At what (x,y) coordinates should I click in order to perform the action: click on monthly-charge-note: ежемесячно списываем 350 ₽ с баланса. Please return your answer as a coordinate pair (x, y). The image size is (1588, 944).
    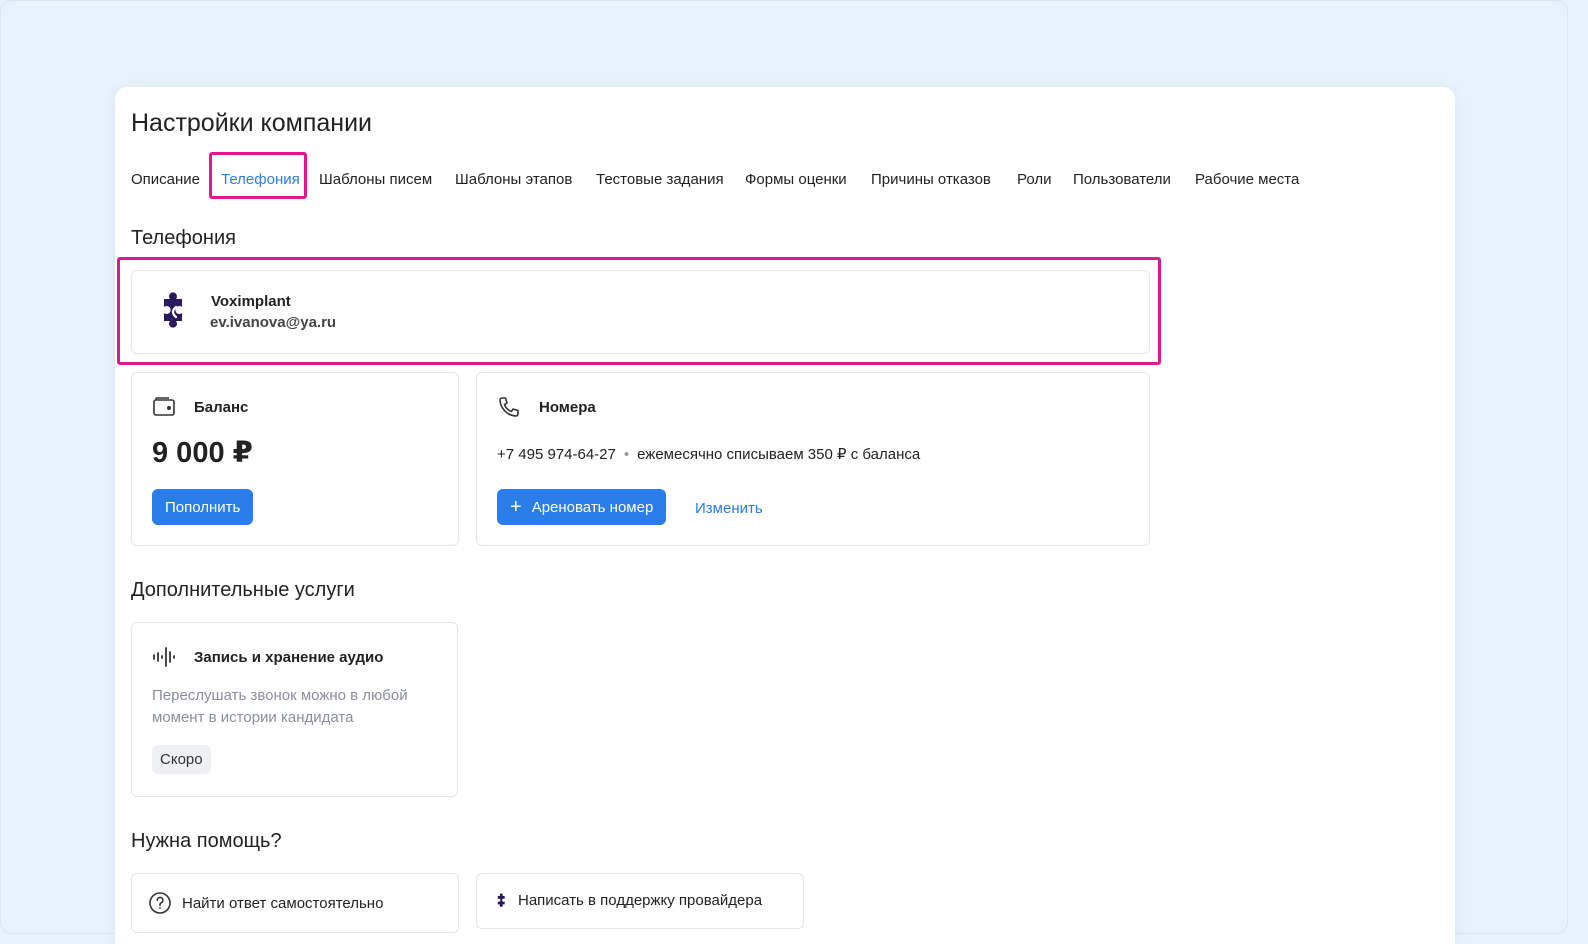
    Looking at the image, I should click on (779, 454).